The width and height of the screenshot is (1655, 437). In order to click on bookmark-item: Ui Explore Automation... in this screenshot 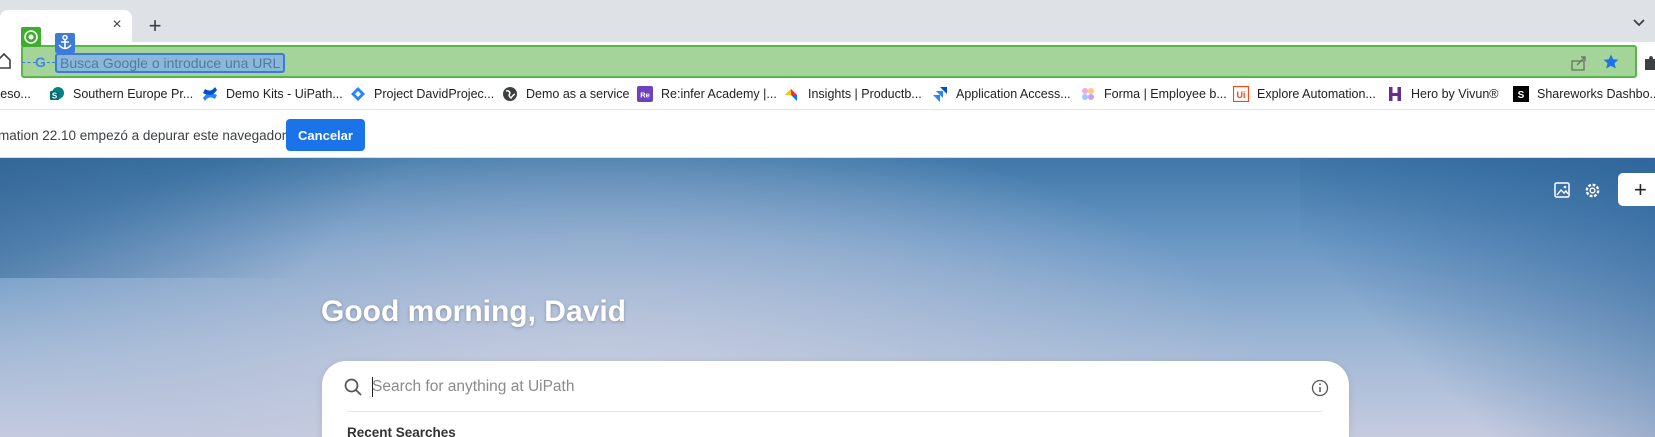, I will do `click(1304, 94)`.